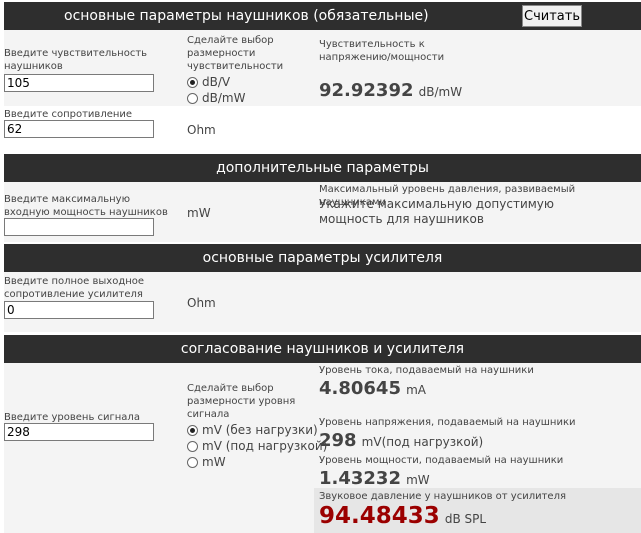 The height and width of the screenshot is (533, 641). What do you see at coordinates (401, 440) in the screenshot?
I see `voltage-result: 298 mV(под нагрузкой)` at bounding box center [401, 440].